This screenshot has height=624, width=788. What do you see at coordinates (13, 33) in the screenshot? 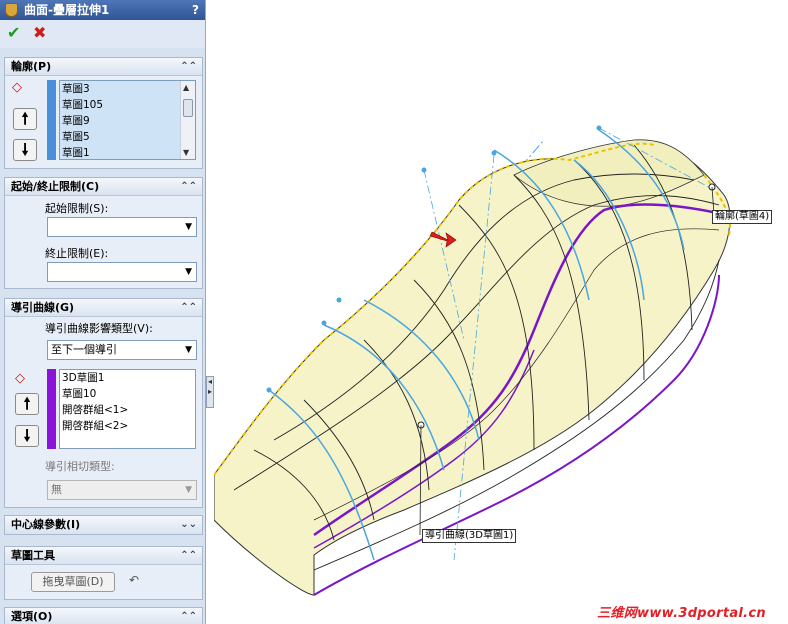
I see `ok-button: ✔` at bounding box center [13, 33].